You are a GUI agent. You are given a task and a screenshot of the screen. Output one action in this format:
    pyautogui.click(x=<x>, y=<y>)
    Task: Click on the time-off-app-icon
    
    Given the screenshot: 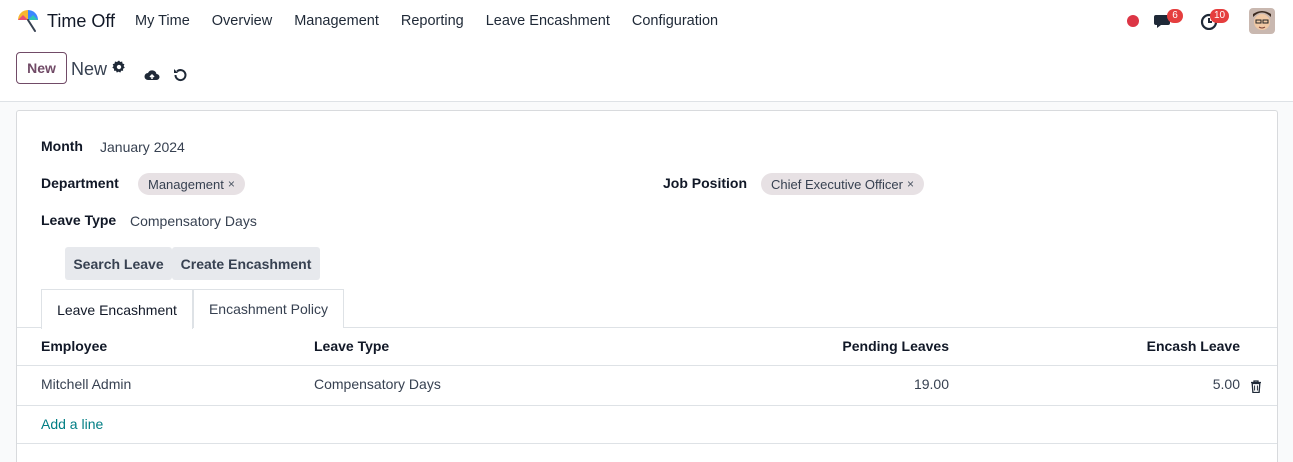 What is the action you would take?
    pyautogui.click(x=28, y=21)
    